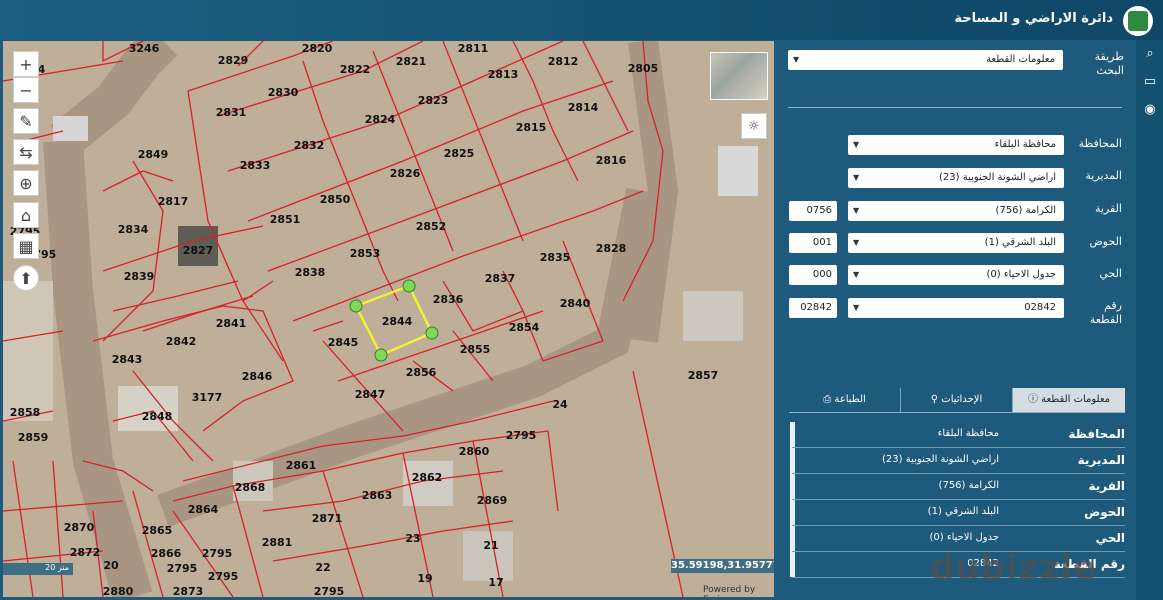 Image resolution: width=1163 pixels, height=600 pixels. I want to click on district-label: الحي, so click(1110, 273).